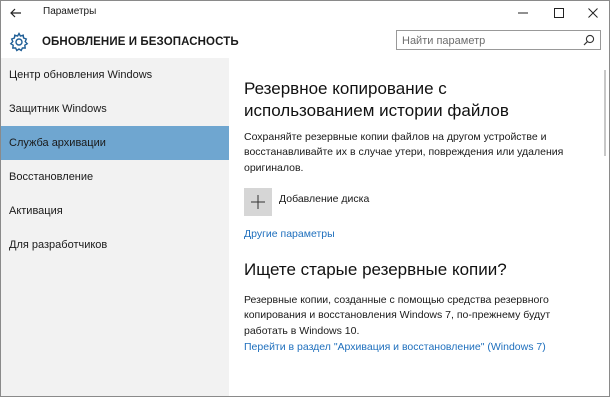  Describe the element at coordinates (376, 110) in the screenshot. I see `heading-line: использованием истории файлов` at that location.